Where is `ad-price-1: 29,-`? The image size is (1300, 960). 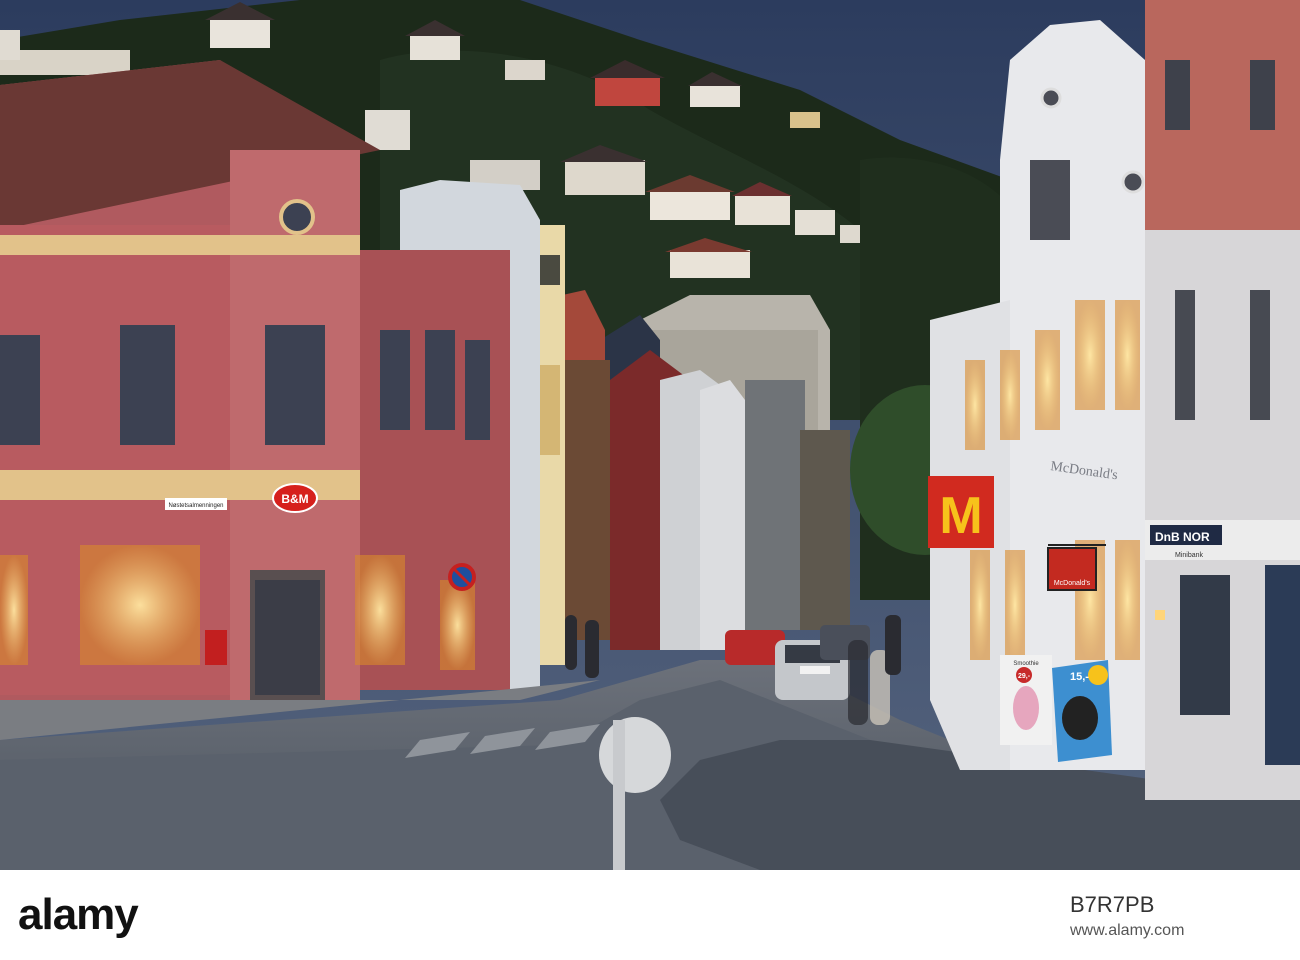 ad-price-1: 29,- is located at coordinates (1024, 676).